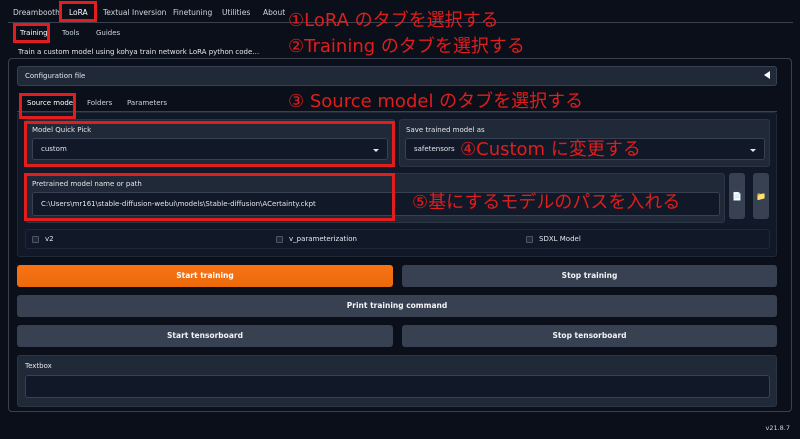 The width and height of the screenshot is (800, 439). Describe the element at coordinates (205, 276) in the screenshot. I see `start-training-button: Start training` at that location.